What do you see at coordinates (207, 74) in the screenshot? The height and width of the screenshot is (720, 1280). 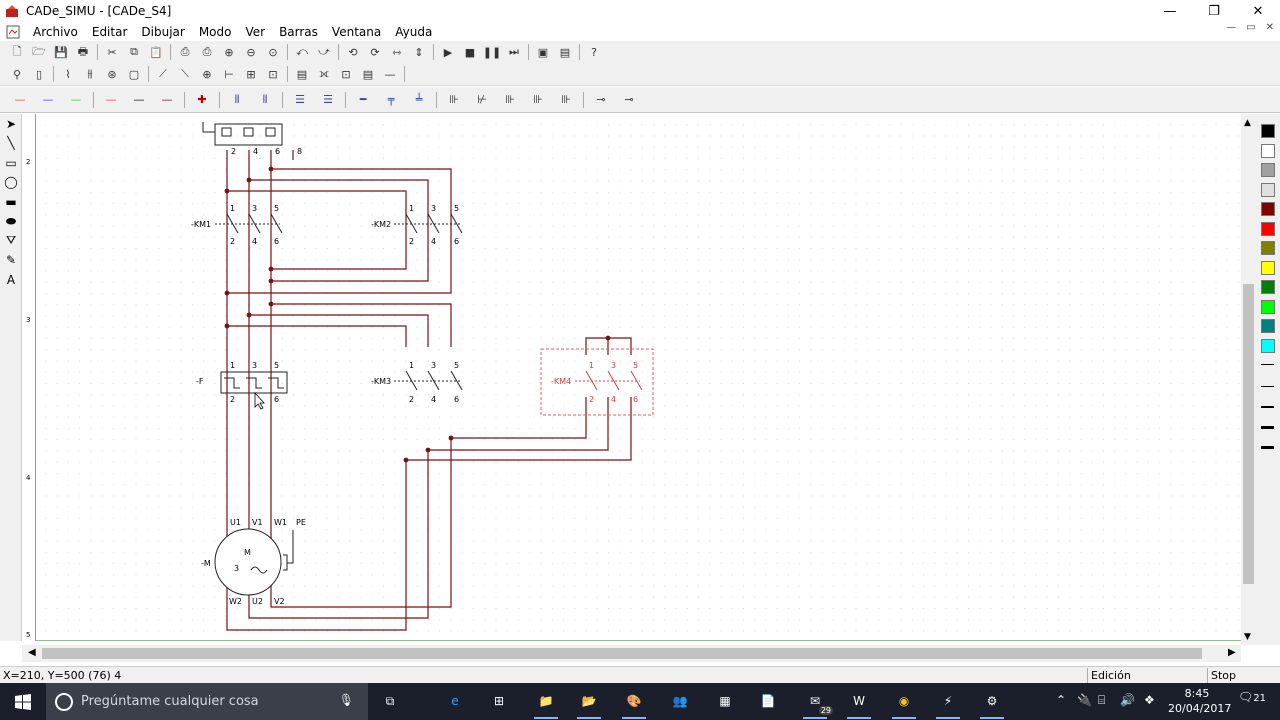 I see `node-icon: ⊕` at bounding box center [207, 74].